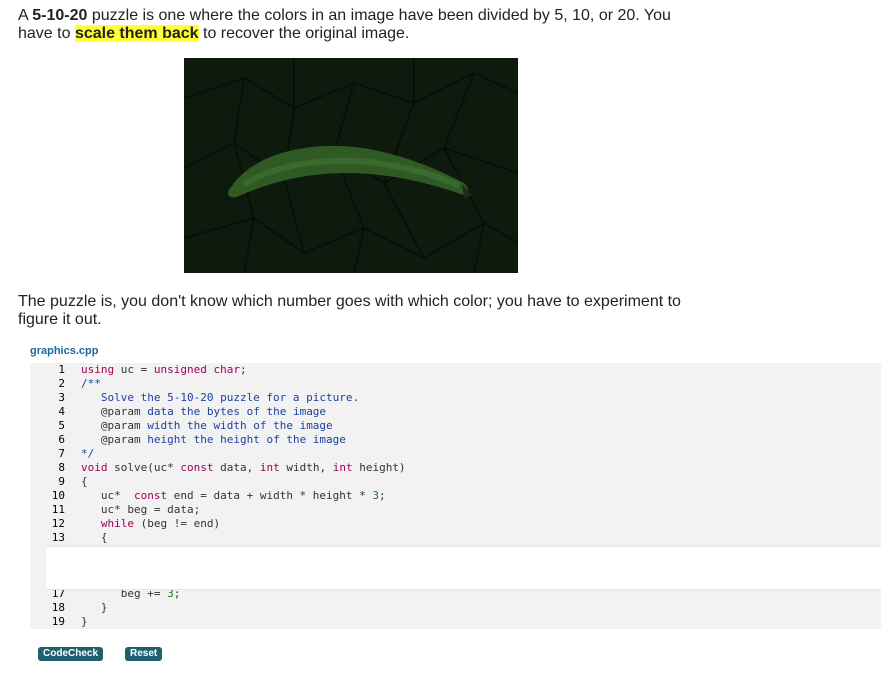  Describe the element at coordinates (61, 453) in the screenshot. I see `line-number: 7` at that location.